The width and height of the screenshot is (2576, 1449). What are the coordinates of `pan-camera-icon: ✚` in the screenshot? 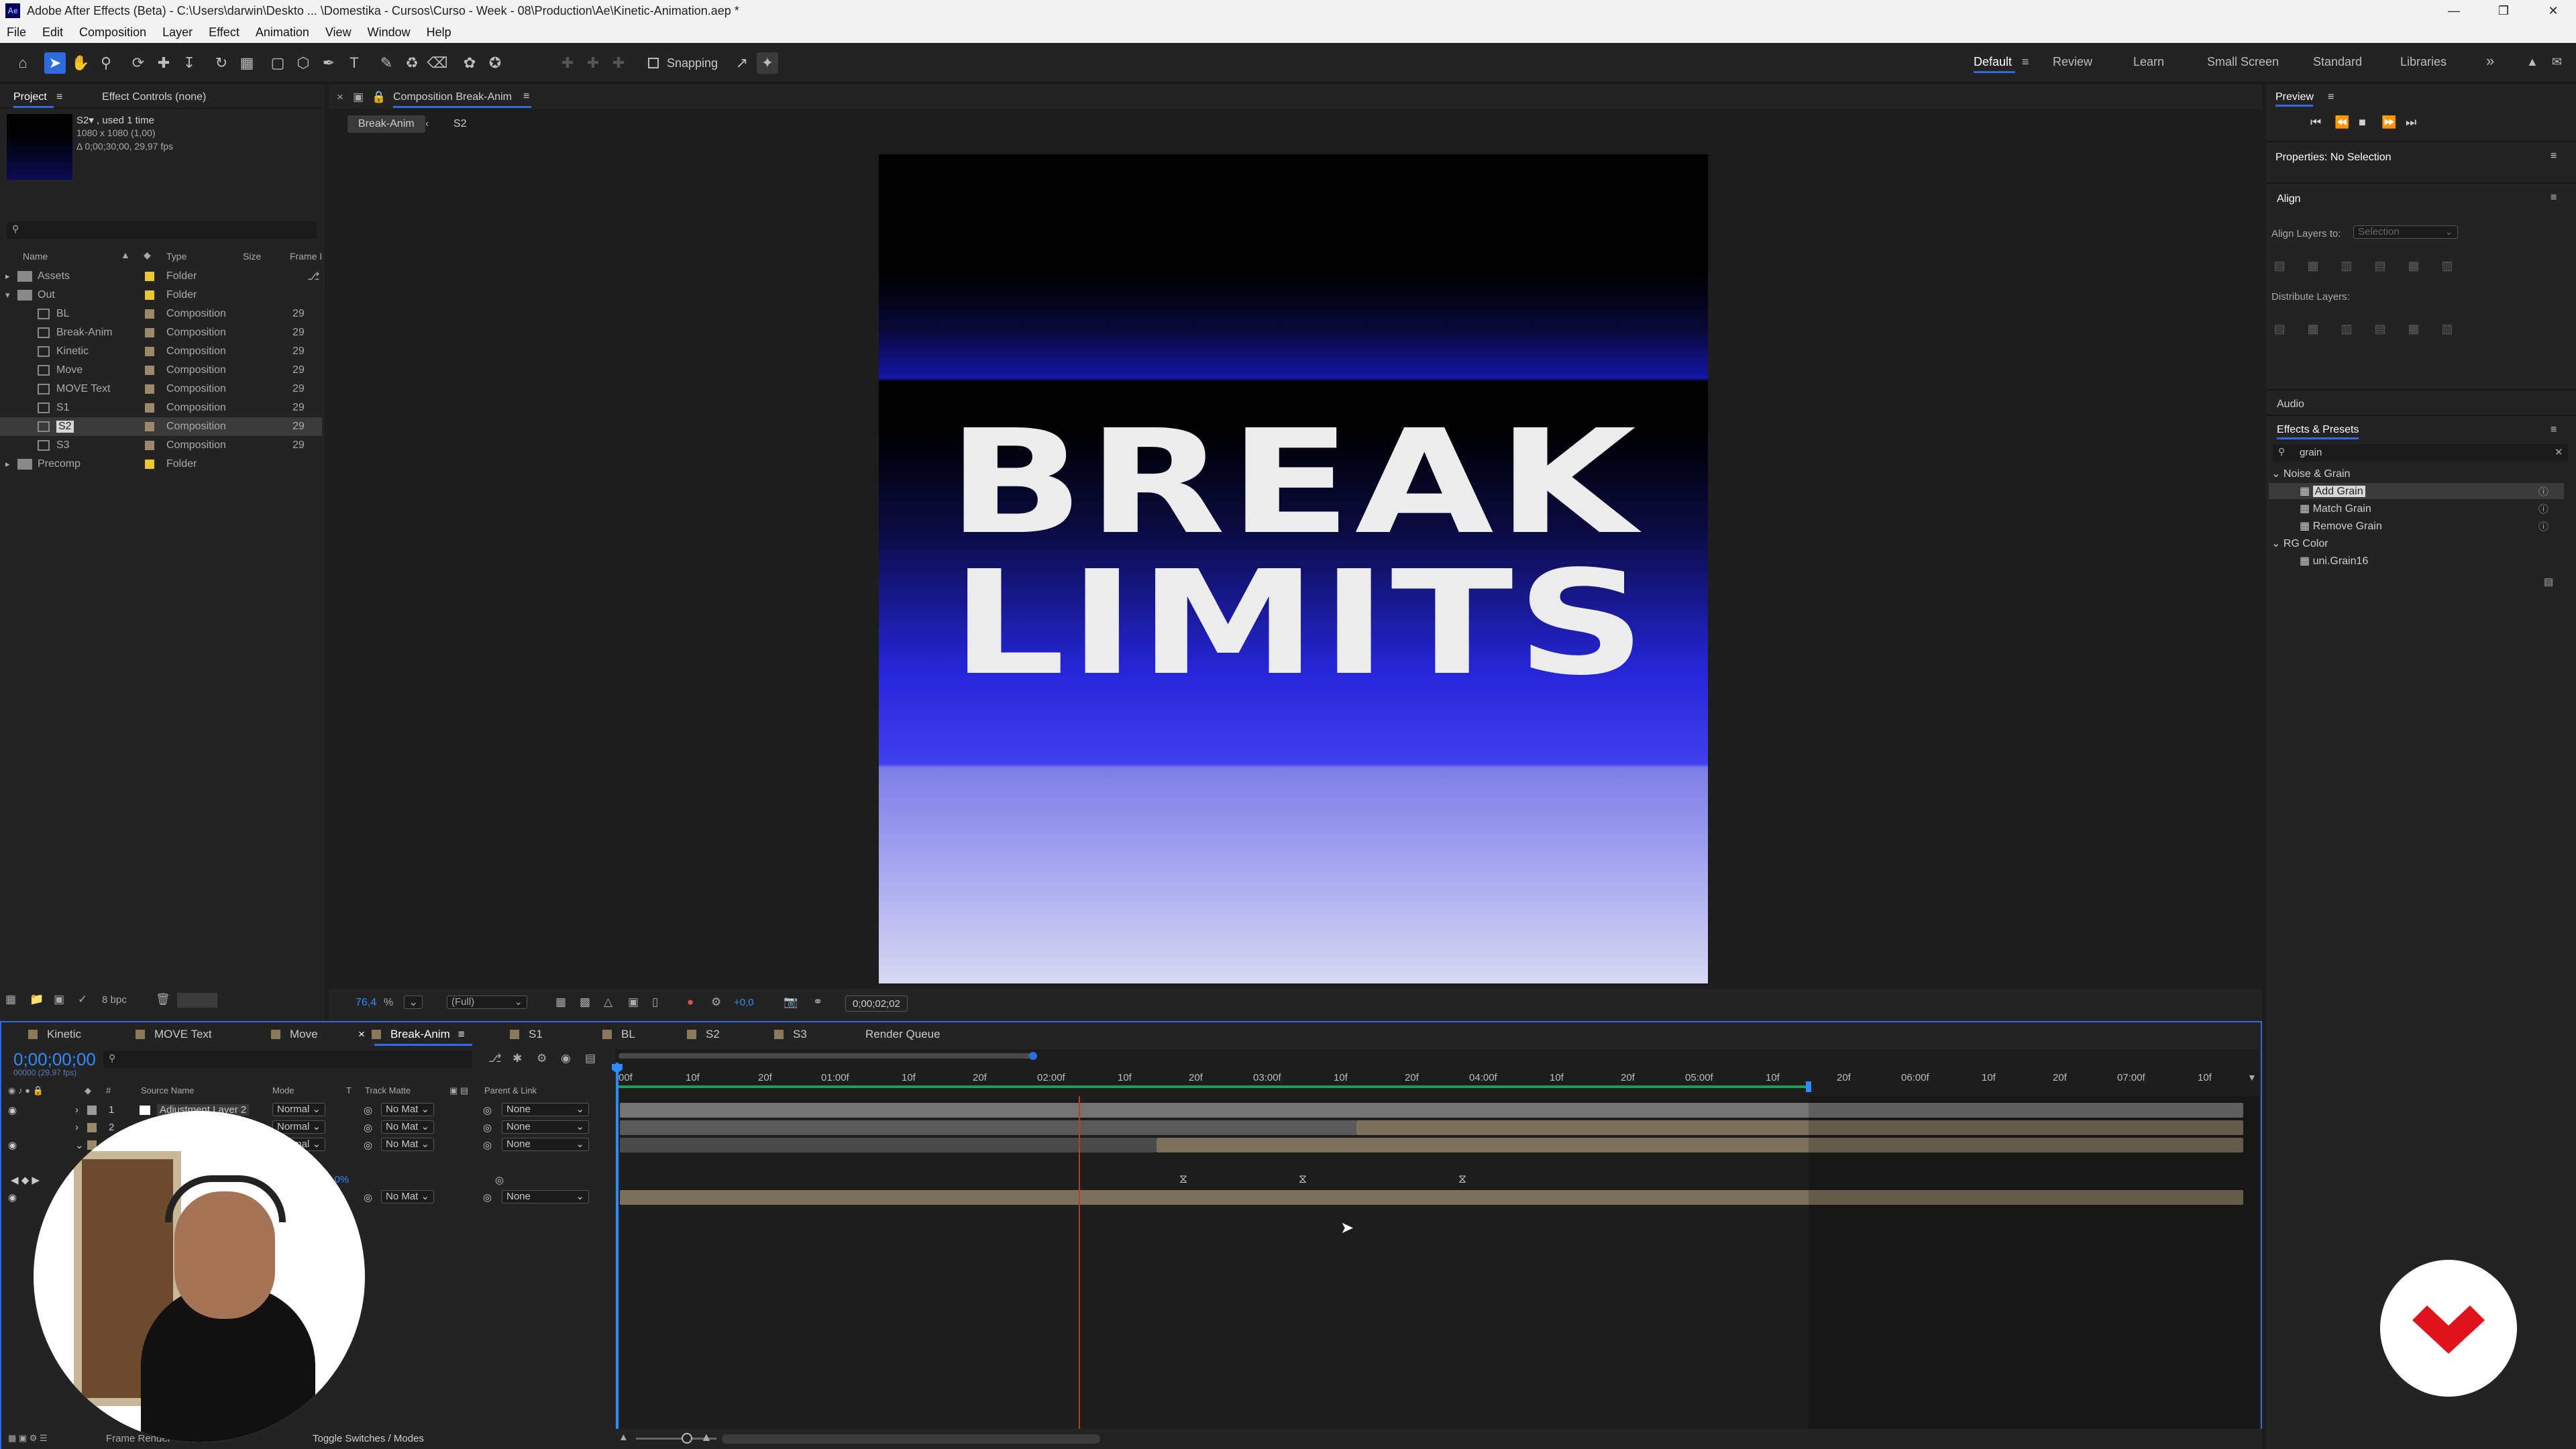 It's located at (163, 63).